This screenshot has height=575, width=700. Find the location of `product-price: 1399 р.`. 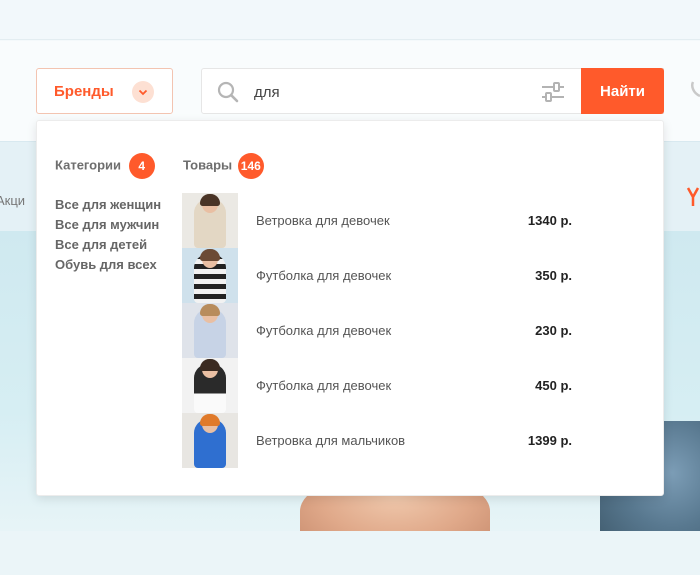

product-price: 1399 р. is located at coordinates (549, 440).